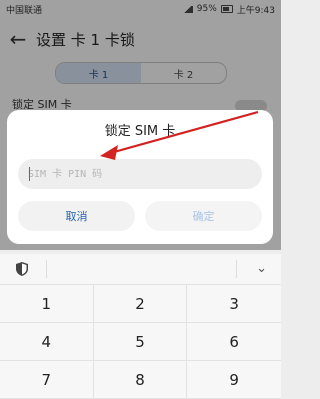  What do you see at coordinates (140, 174) in the screenshot?
I see `sim-pin-input` at bounding box center [140, 174].